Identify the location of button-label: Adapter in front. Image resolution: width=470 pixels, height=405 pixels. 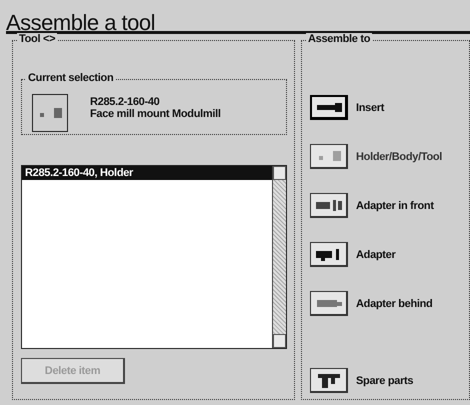
(395, 206).